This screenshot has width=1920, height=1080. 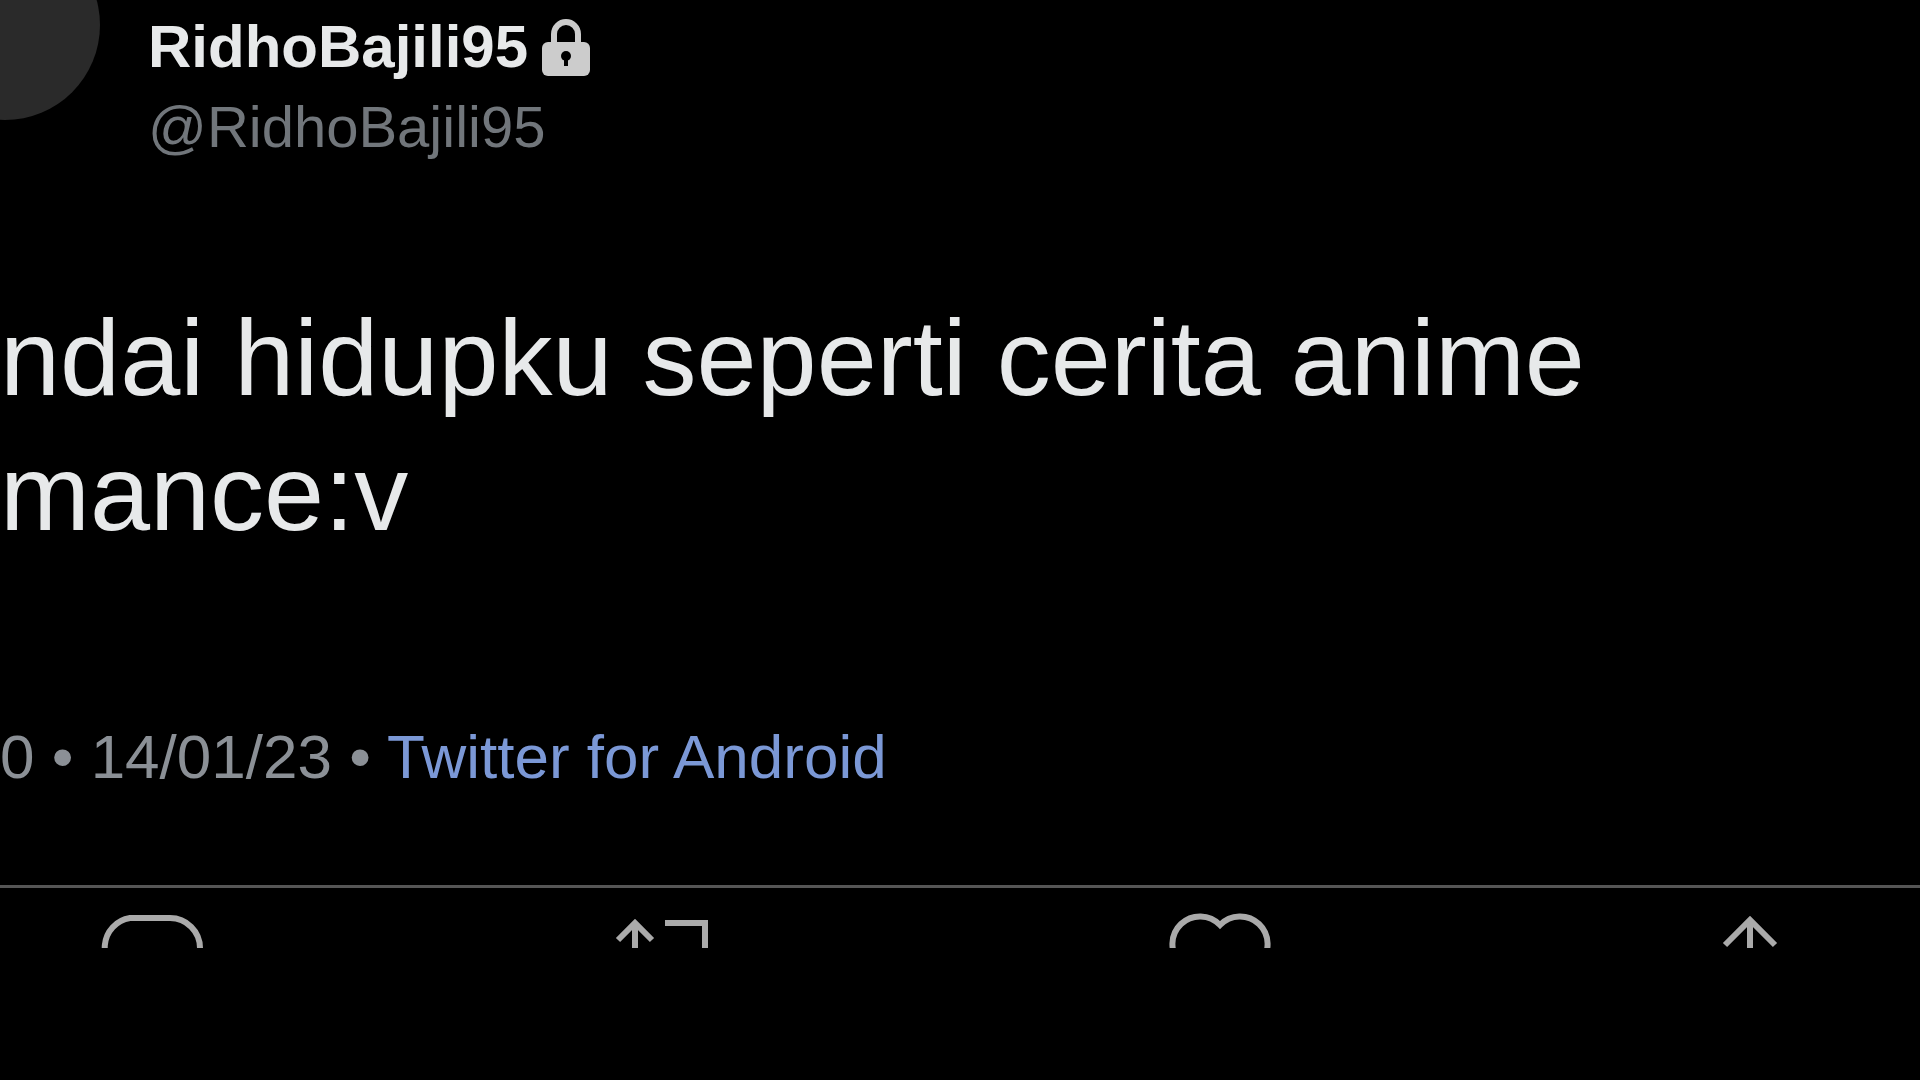 What do you see at coordinates (205, 493) in the screenshot?
I see `tweet-text-line: mance:v` at bounding box center [205, 493].